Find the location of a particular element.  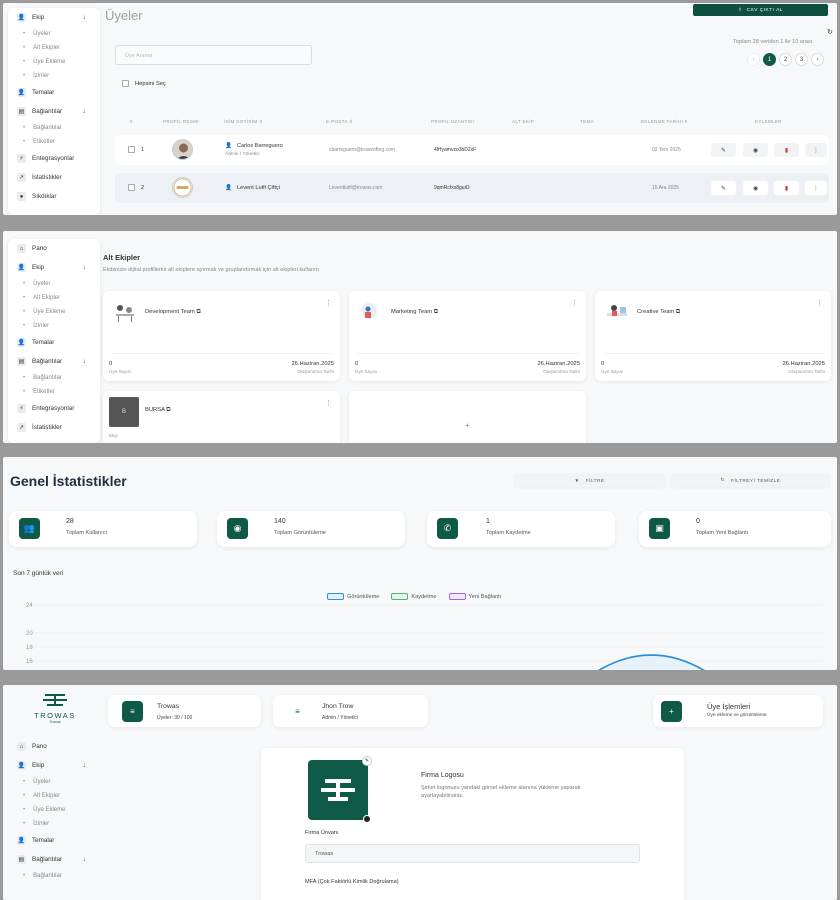

trowas-logo-icon is located at coordinates (338, 790).